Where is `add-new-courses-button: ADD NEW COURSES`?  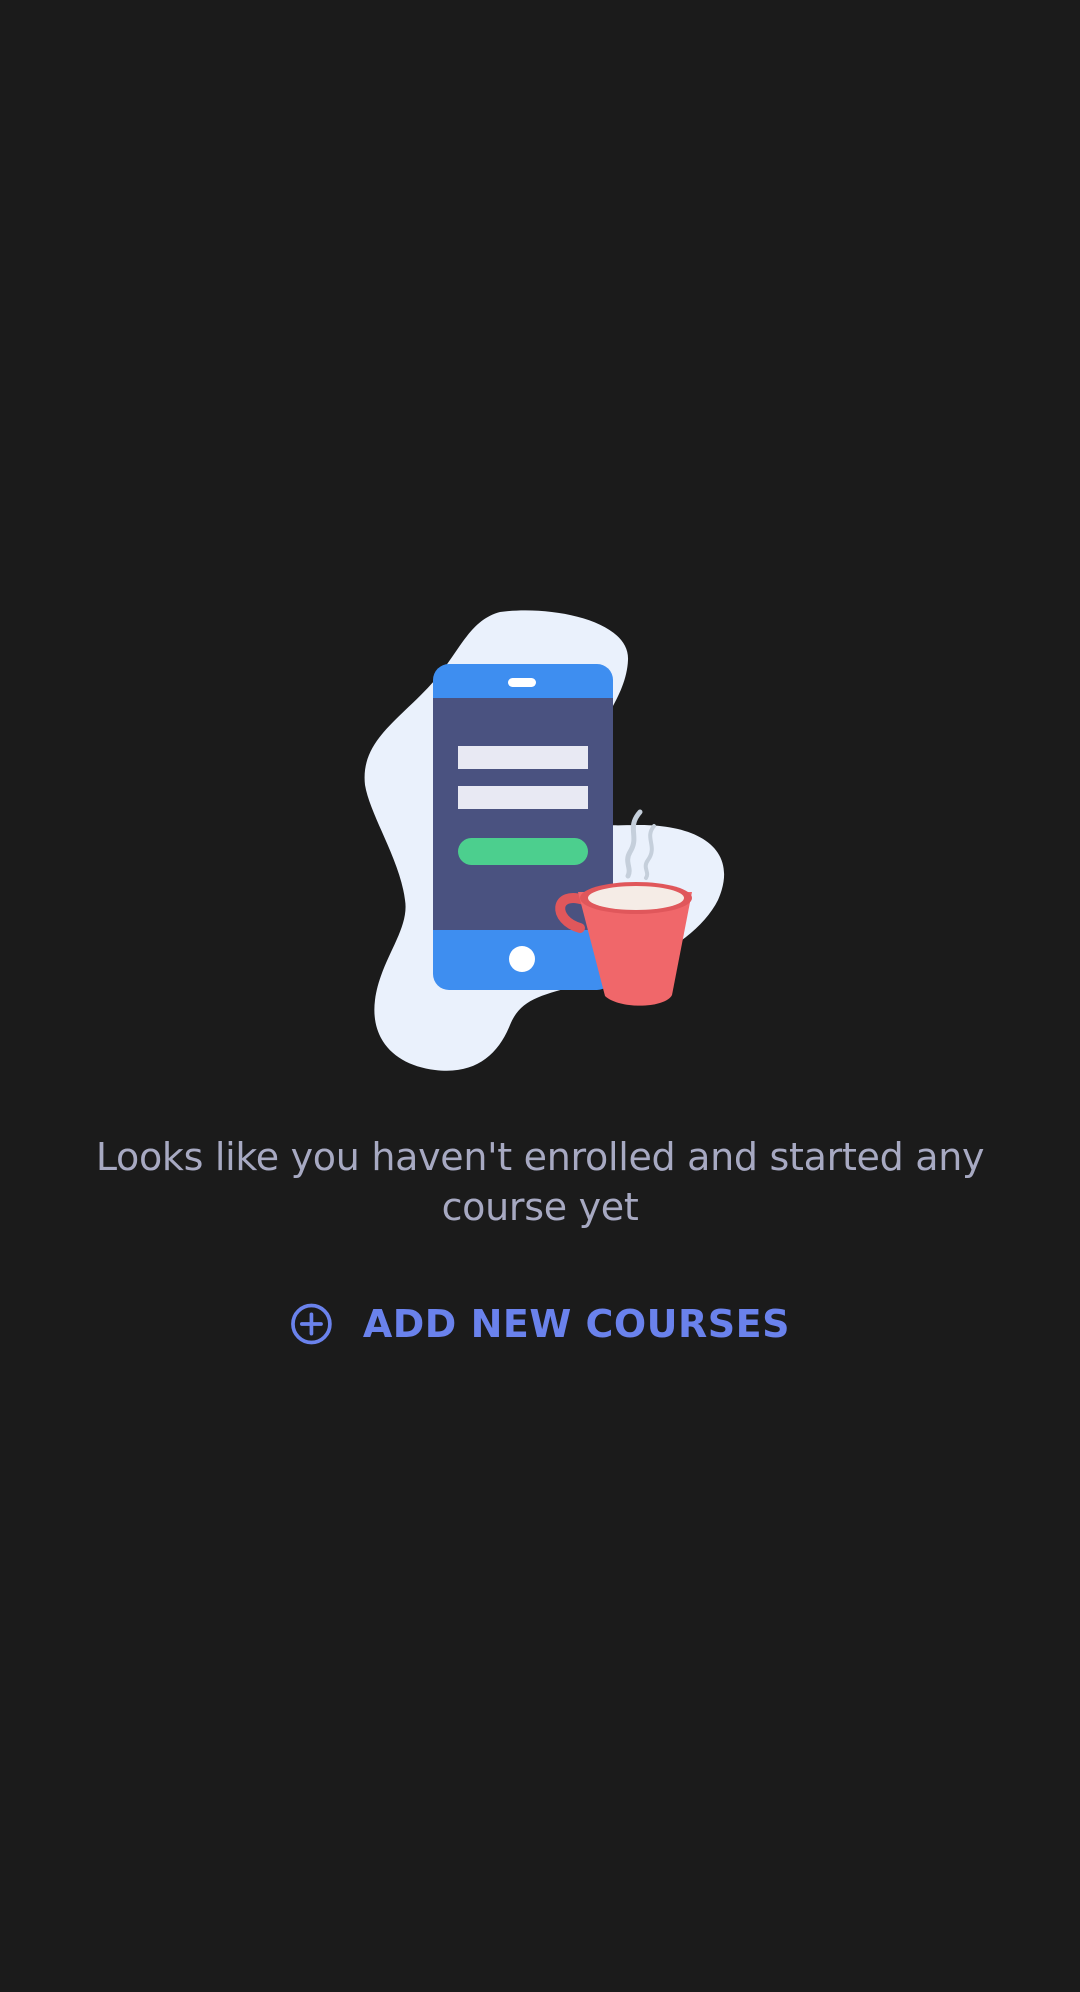 add-new-courses-button: ADD NEW COURSES is located at coordinates (540, 1324).